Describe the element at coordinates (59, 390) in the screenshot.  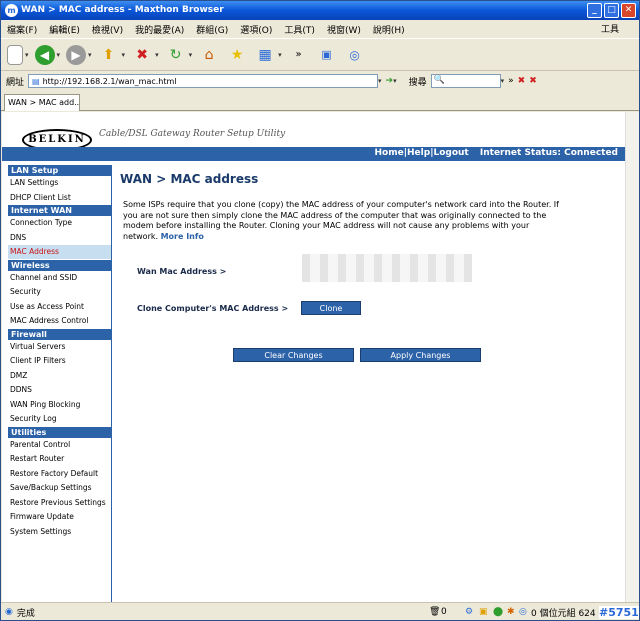
I see `sidebar-item-ddns: DDNS` at that location.